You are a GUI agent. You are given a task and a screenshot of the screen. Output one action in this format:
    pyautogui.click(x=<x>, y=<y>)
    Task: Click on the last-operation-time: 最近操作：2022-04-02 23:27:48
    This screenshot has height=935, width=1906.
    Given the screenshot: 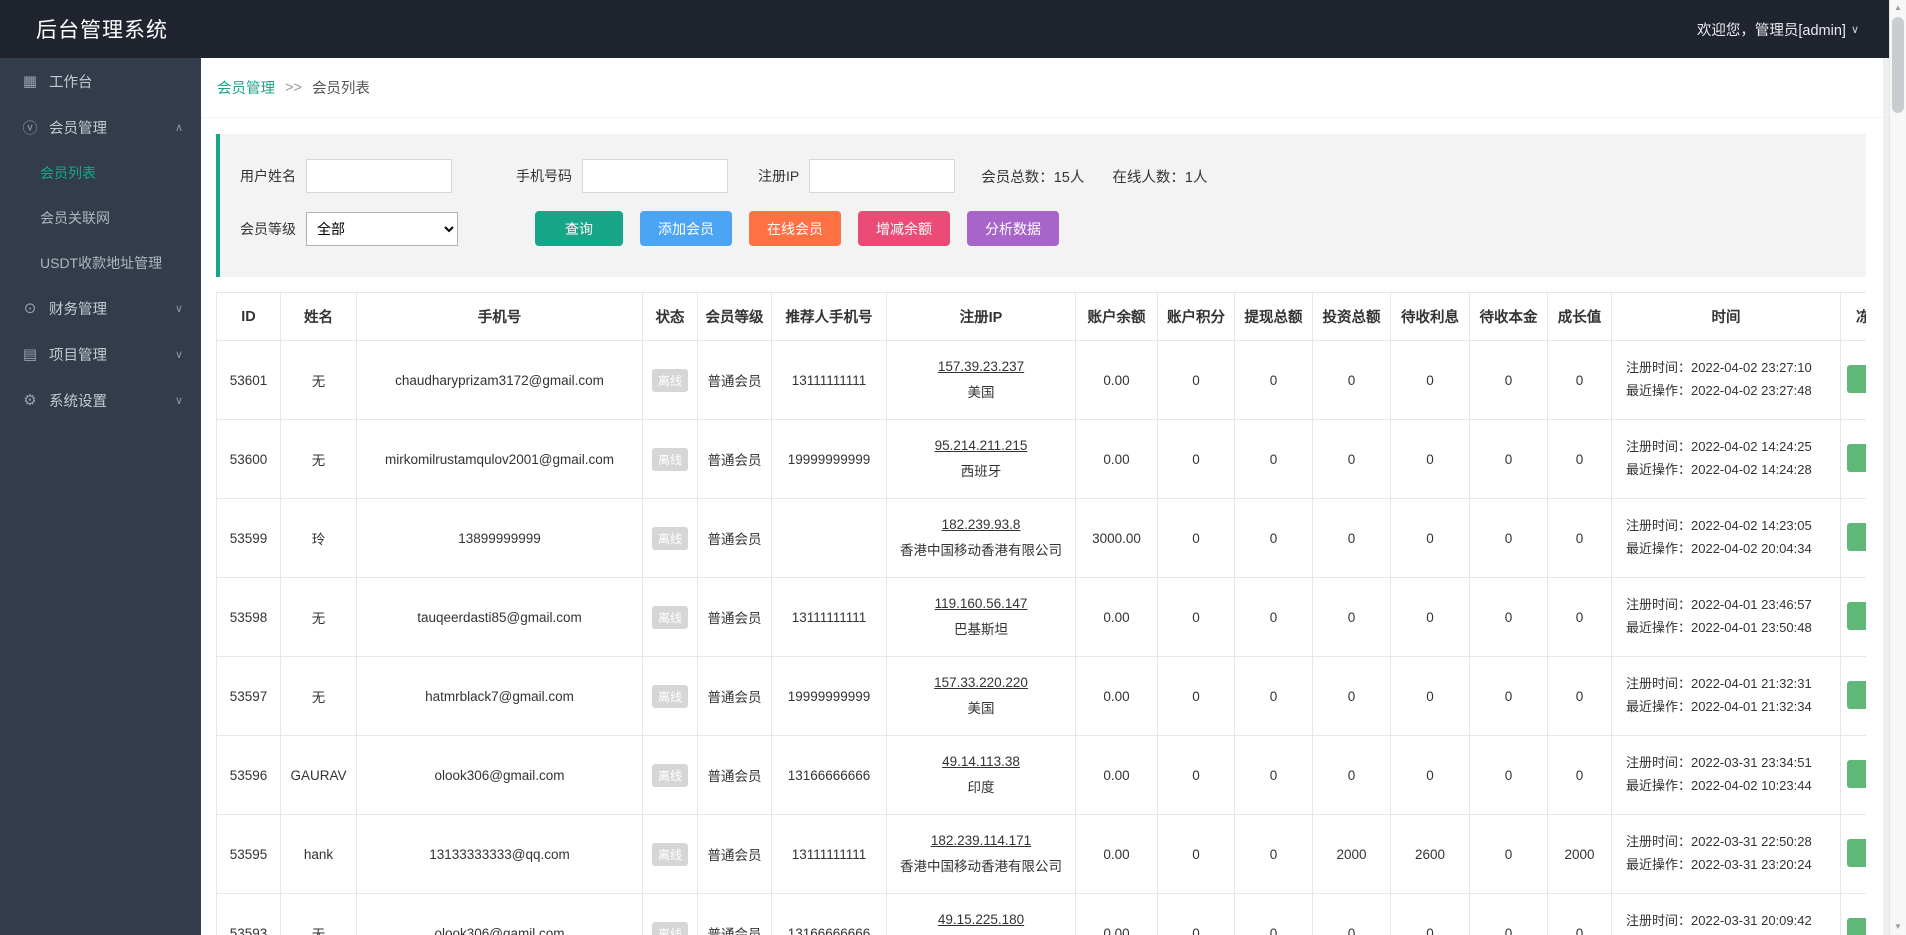 What is the action you would take?
    pyautogui.click(x=1719, y=390)
    